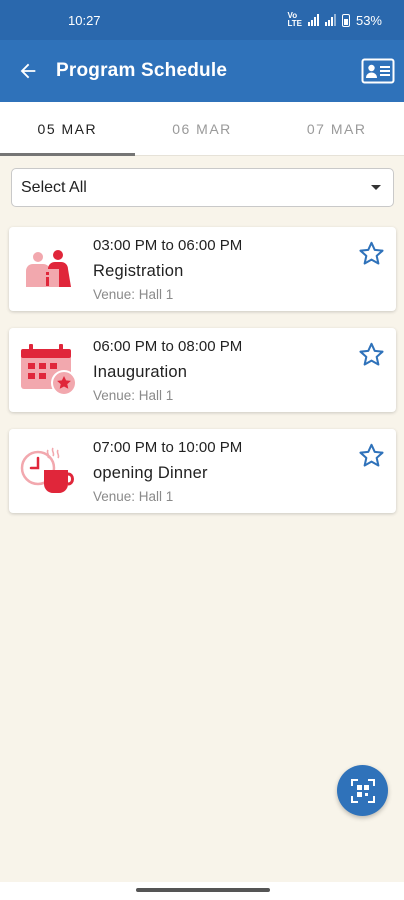 This screenshot has height=900, width=404. Describe the element at coordinates (150, 473) in the screenshot. I see `event-name: opening Dinner` at that location.